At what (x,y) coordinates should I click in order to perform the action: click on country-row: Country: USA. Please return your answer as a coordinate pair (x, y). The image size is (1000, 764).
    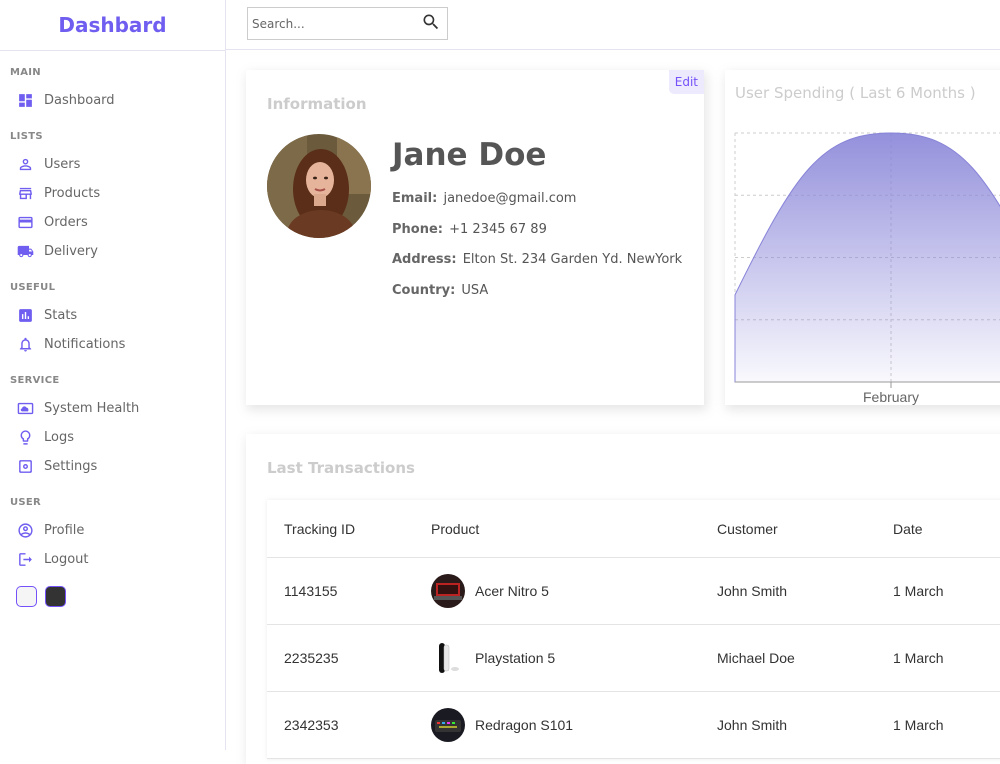
    Looking at the image, I should click on (440, 290).